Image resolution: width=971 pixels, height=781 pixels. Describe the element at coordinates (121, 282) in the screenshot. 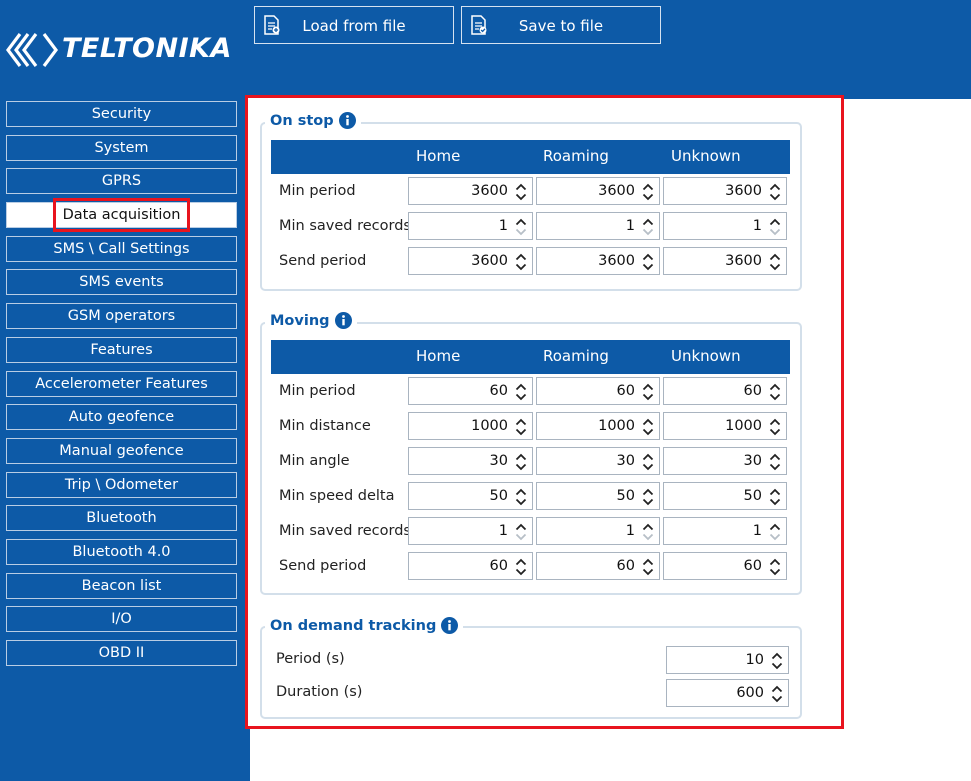

I see `sidebar-item-sms-events: SMS events` at that location.